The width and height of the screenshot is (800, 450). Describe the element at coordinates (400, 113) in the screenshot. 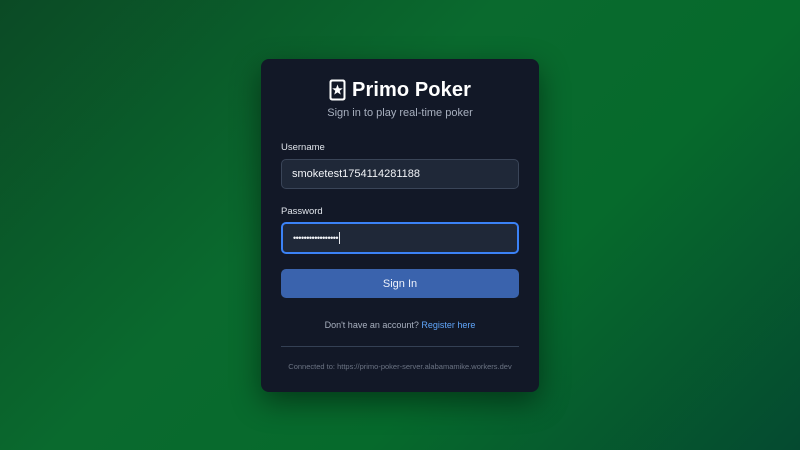

I see `app-subtitle: Sign in to play real-time poker` at that location.